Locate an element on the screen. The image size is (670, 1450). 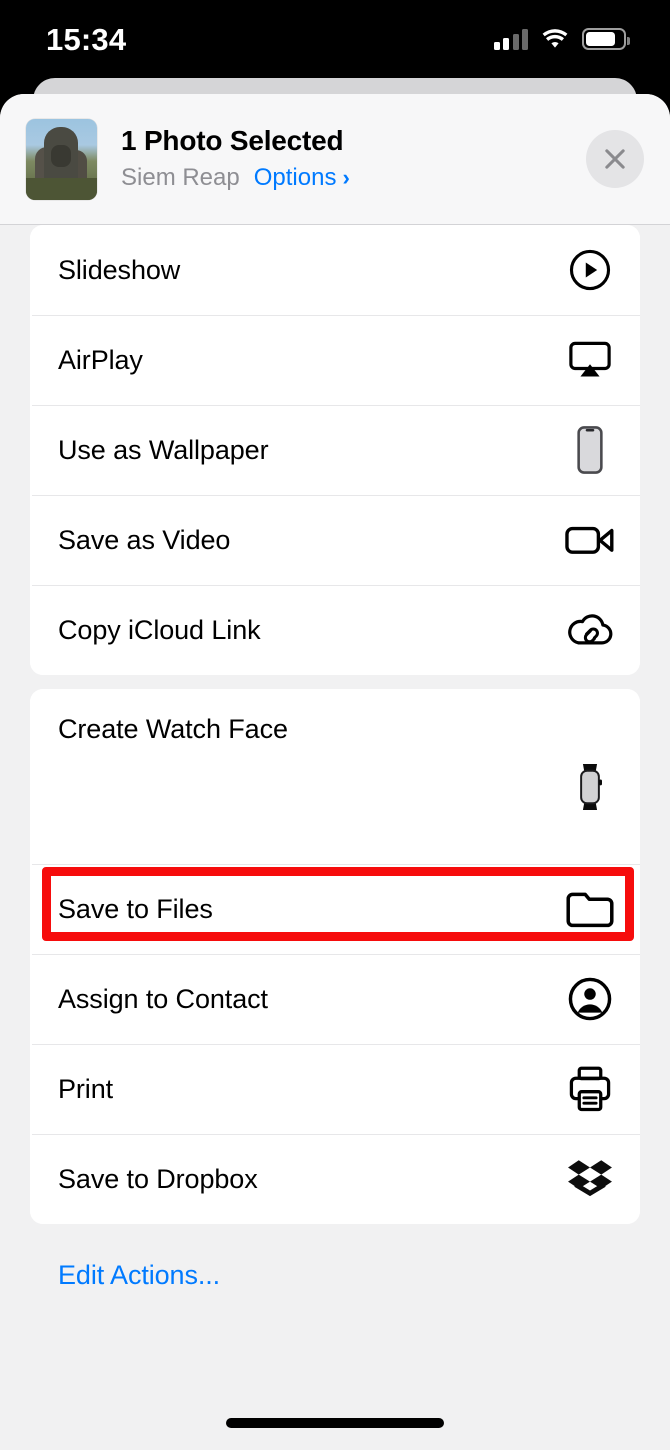
action-label: Print is located at coordinates (86, 1088).